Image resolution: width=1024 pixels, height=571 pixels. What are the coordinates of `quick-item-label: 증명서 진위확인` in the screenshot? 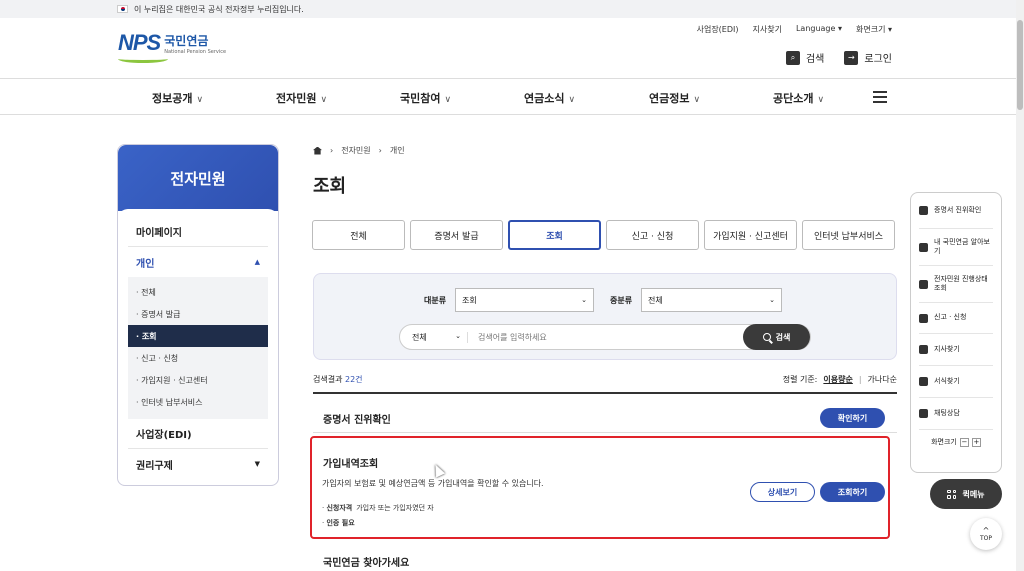 It's located at (958, 209).